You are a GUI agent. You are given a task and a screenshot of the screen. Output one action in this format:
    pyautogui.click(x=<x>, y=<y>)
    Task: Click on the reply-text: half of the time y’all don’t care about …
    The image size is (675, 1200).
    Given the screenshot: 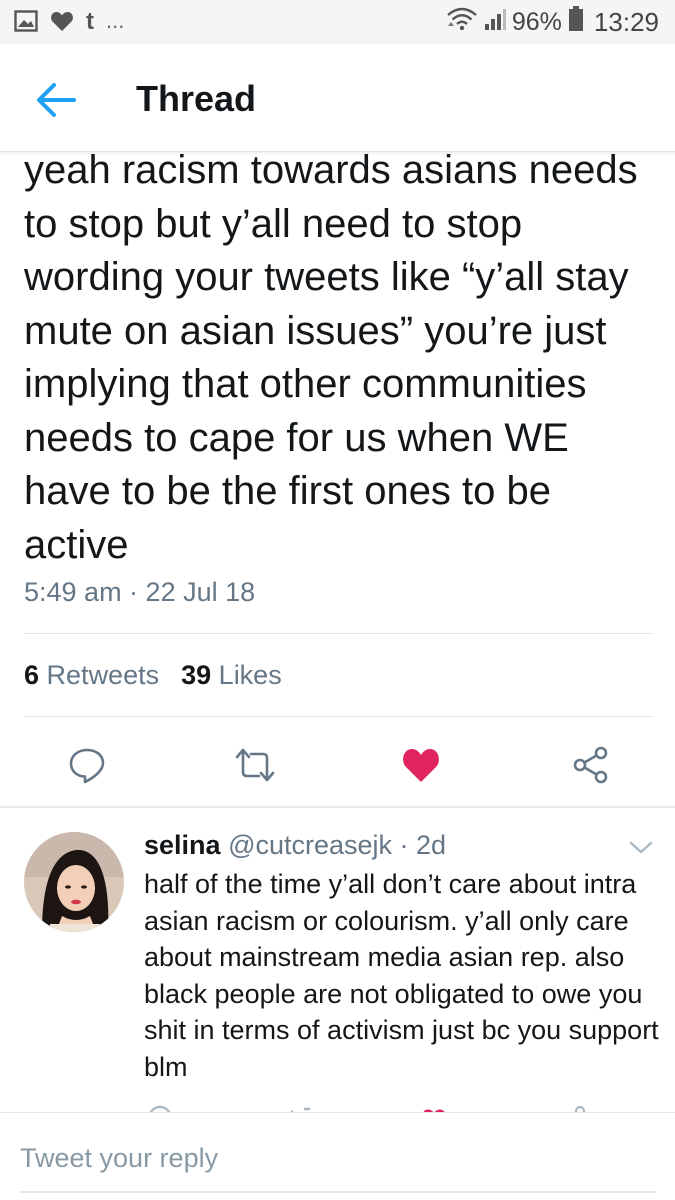 What is the action you would take?
    pyautogui.click(x=401, y=975)
    